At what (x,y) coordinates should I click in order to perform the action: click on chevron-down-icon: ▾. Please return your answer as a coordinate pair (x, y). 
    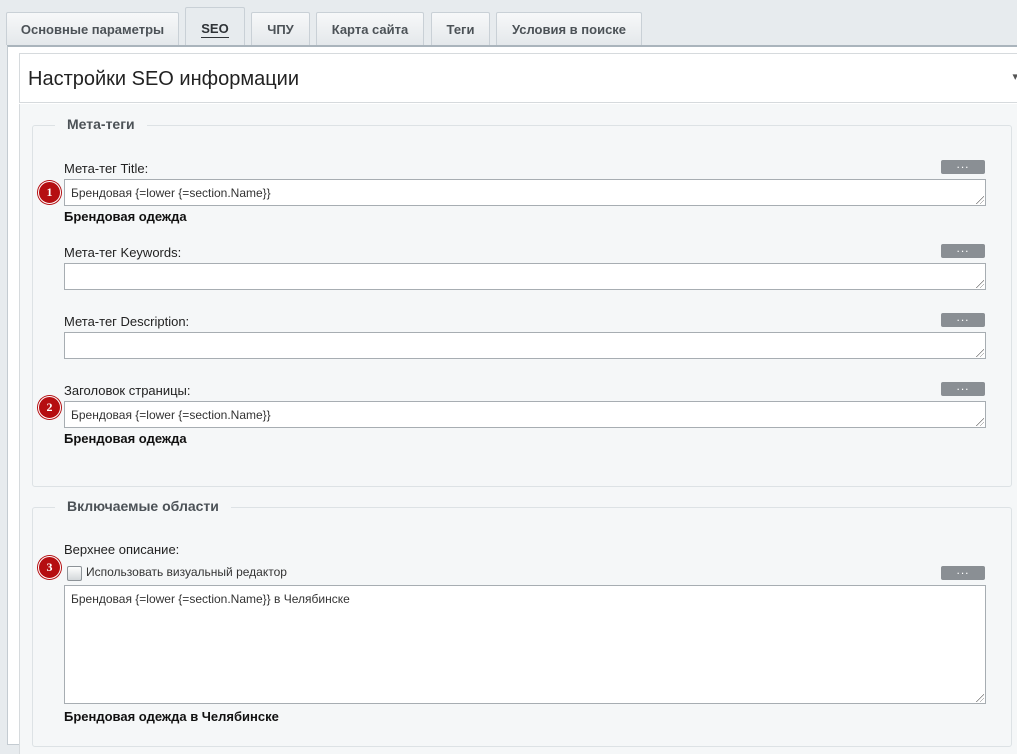
    Looking at the image, I should click on (1014, 76).